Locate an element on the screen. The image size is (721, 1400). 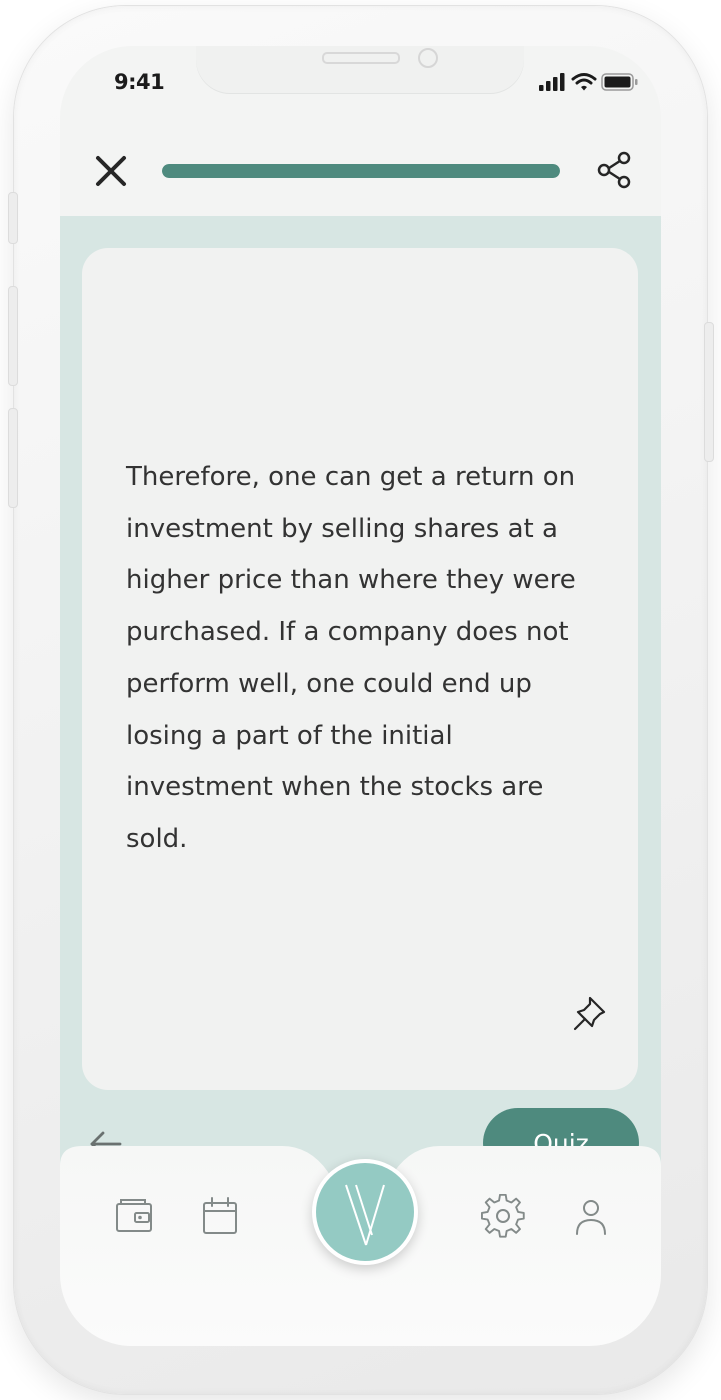
close-icon is located at coordinates (111, 171).